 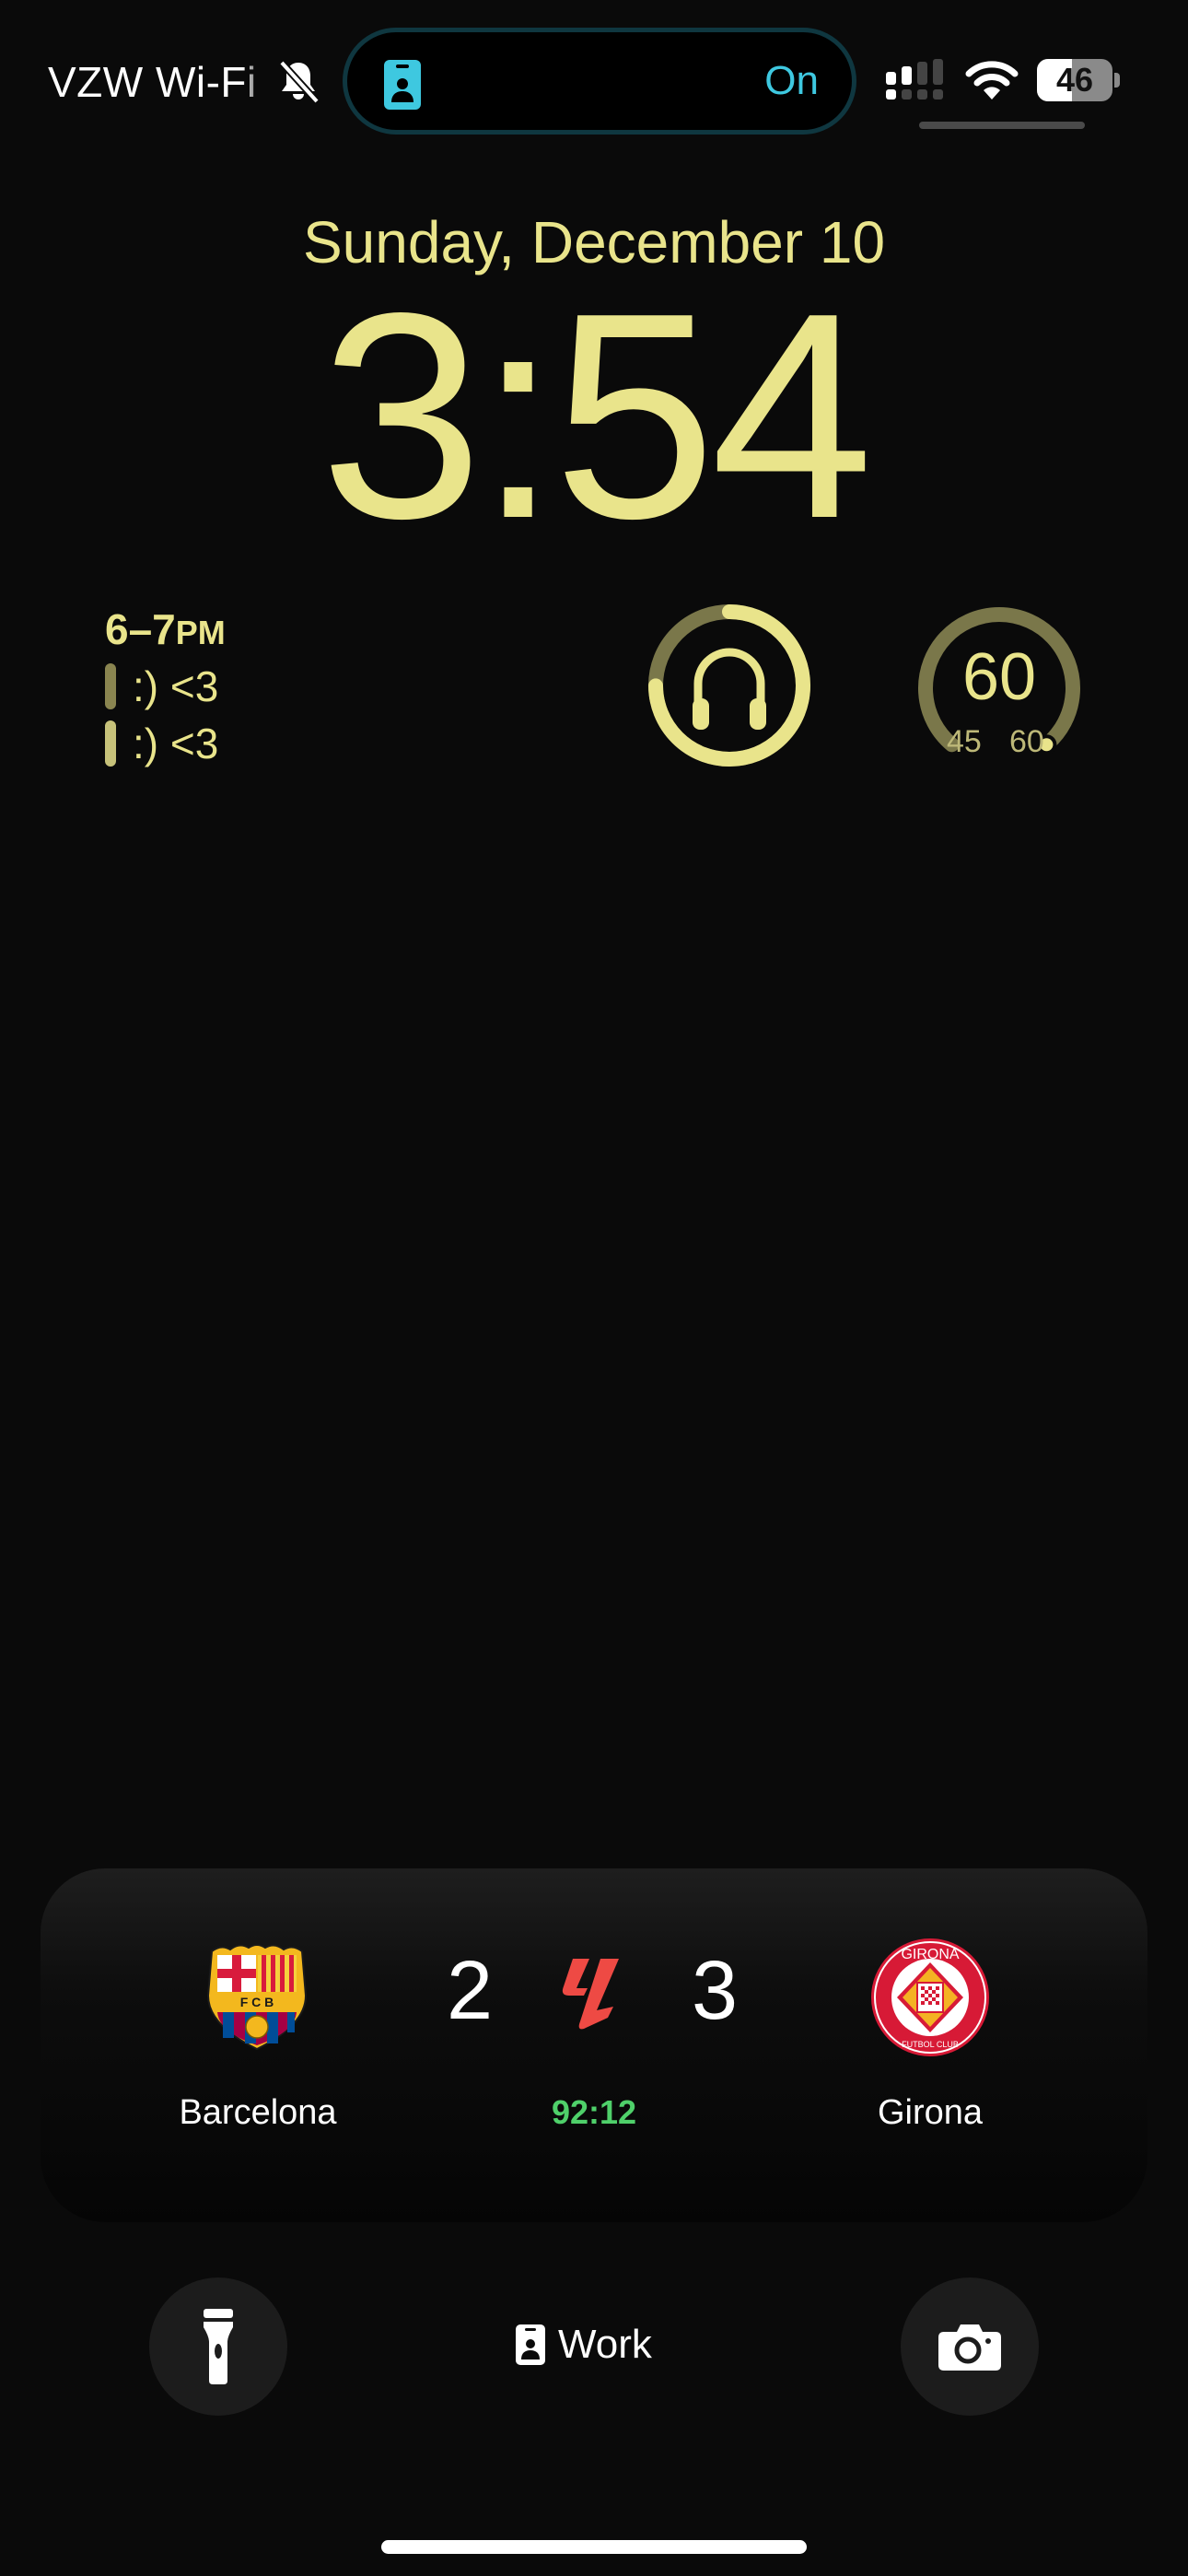 I want to click on focus-mode-button: Work, so click(x=584, y=2345).